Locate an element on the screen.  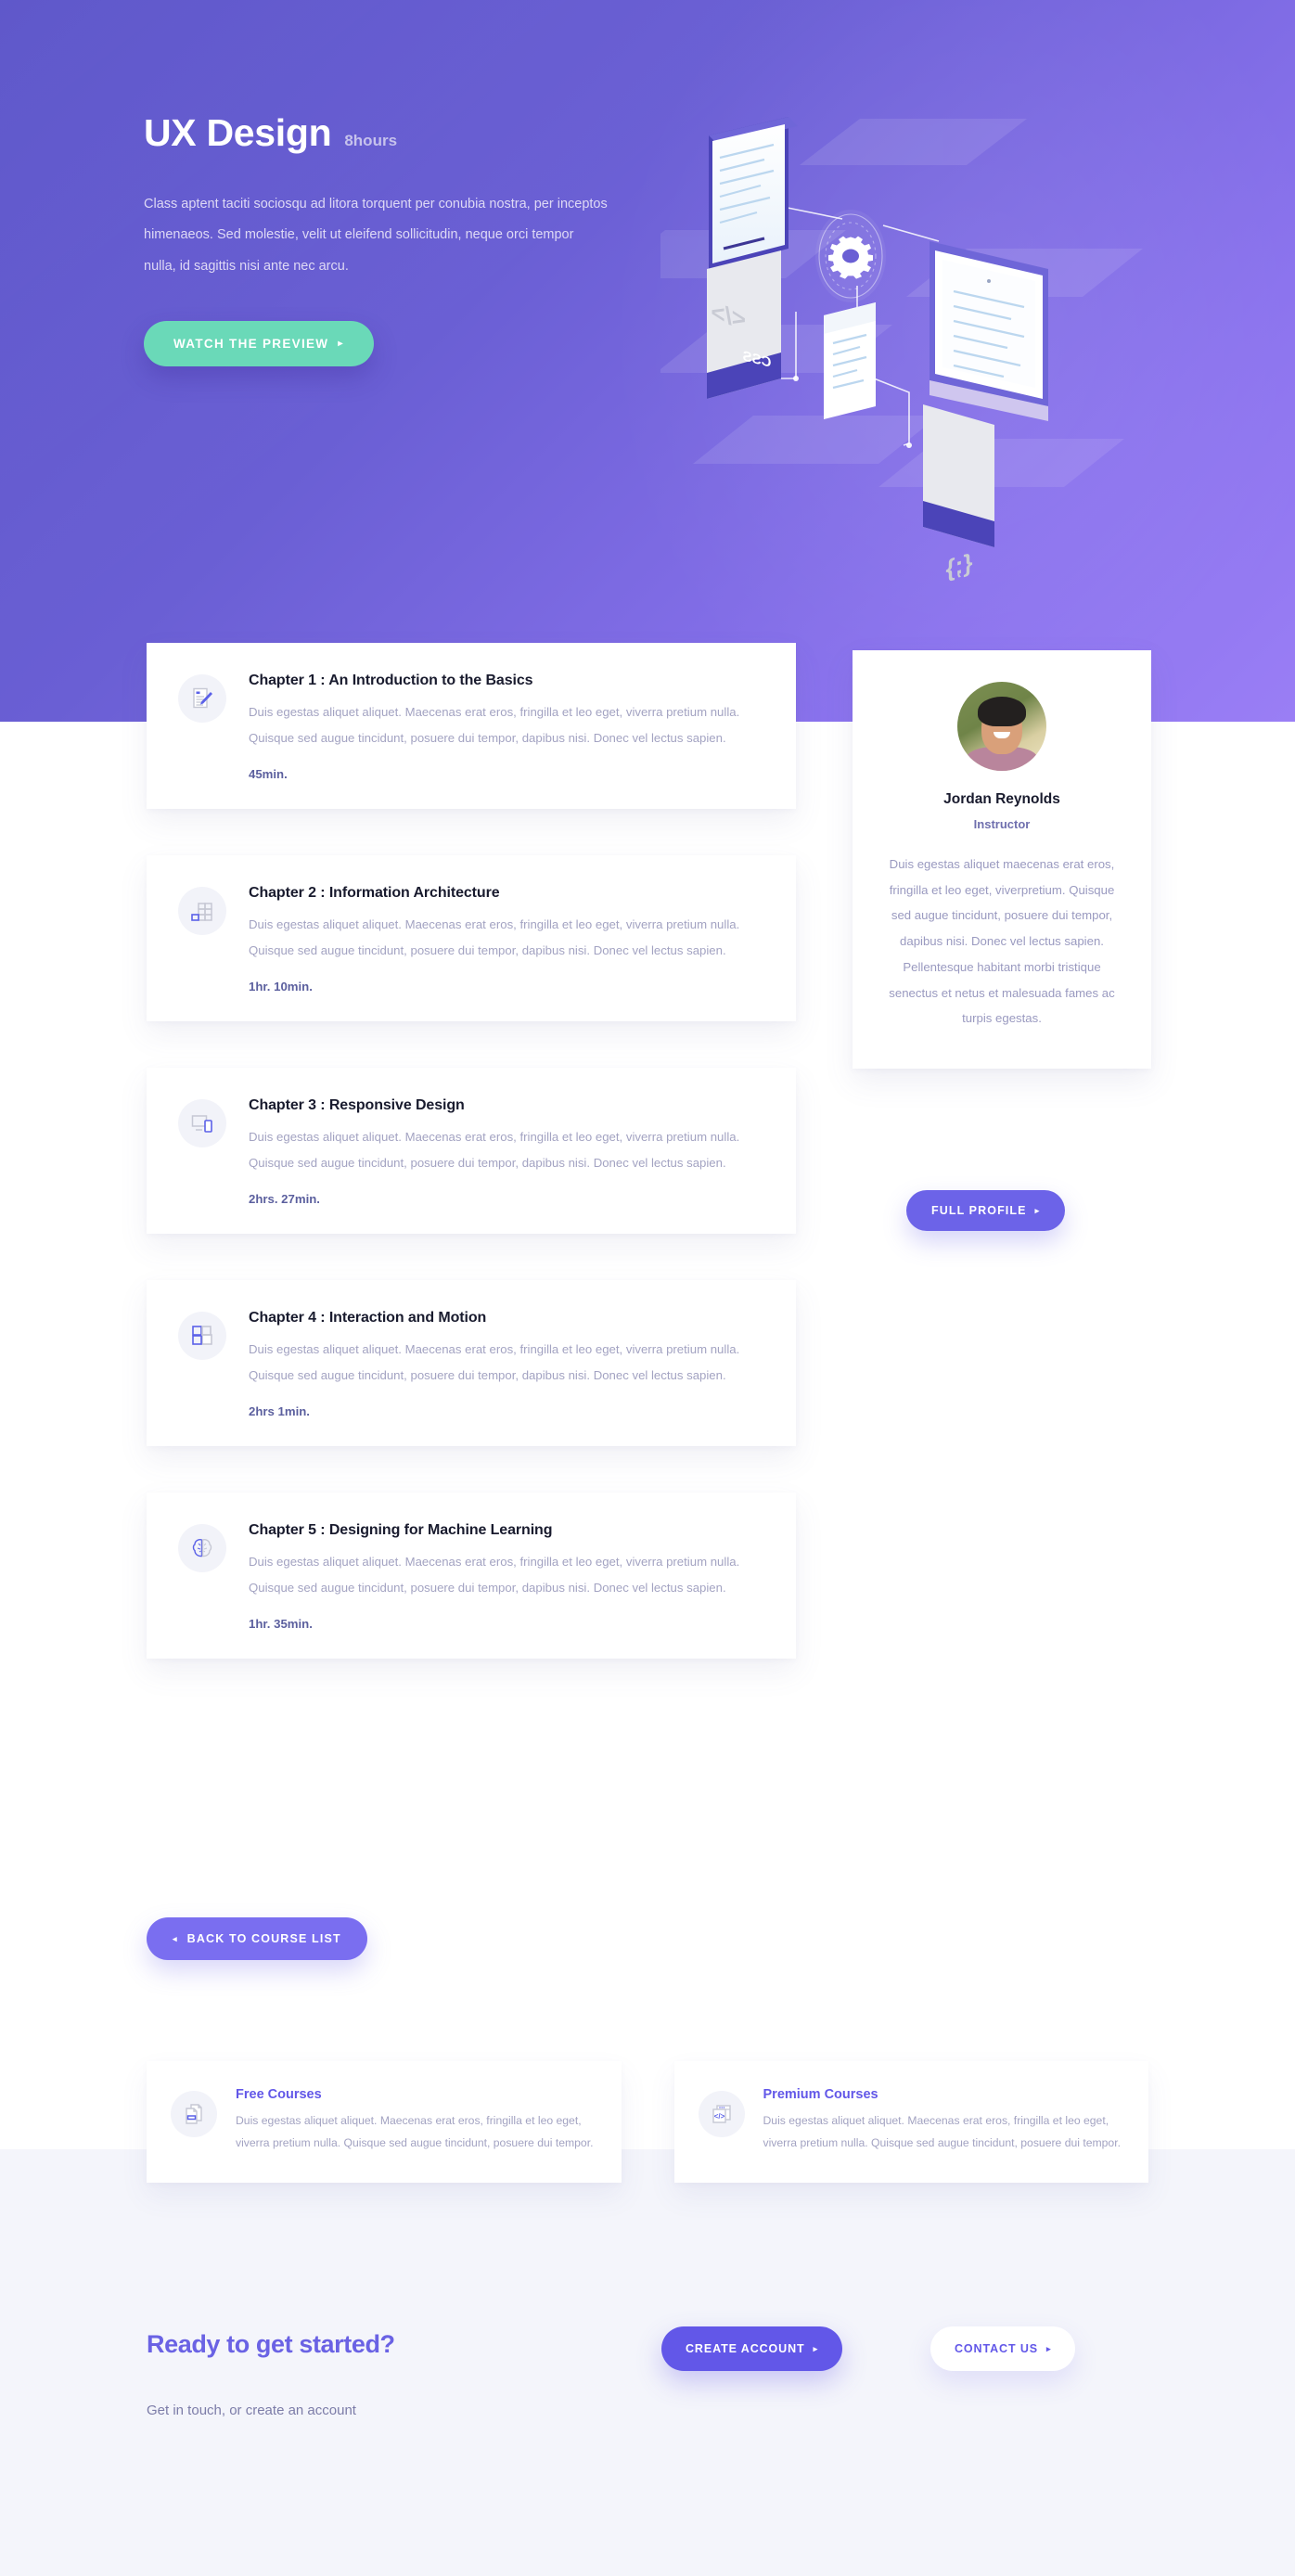
cta-heading: Ready to get started? is located at coordinates (271, 2344).